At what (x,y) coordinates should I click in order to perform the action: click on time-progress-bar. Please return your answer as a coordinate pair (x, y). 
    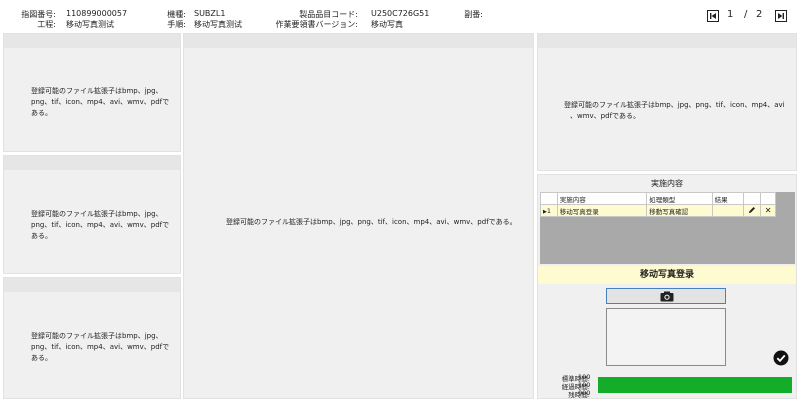
    Looking at the image, I should click on (695, 385).